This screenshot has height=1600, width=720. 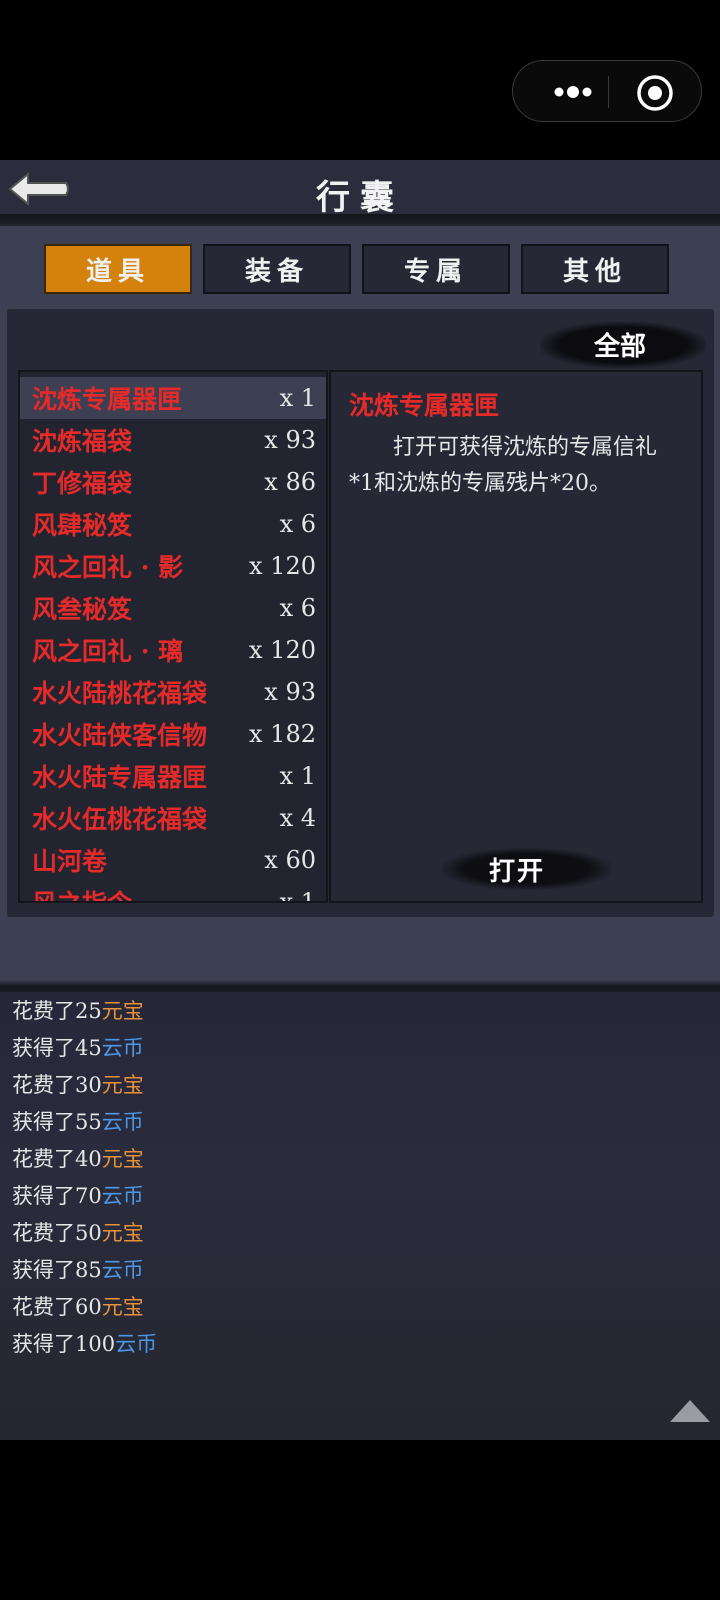 What do you see at coordinates (282, 734) in the screenshot?
I see `item-quantity: x 182` at bounding box center [282, 734].